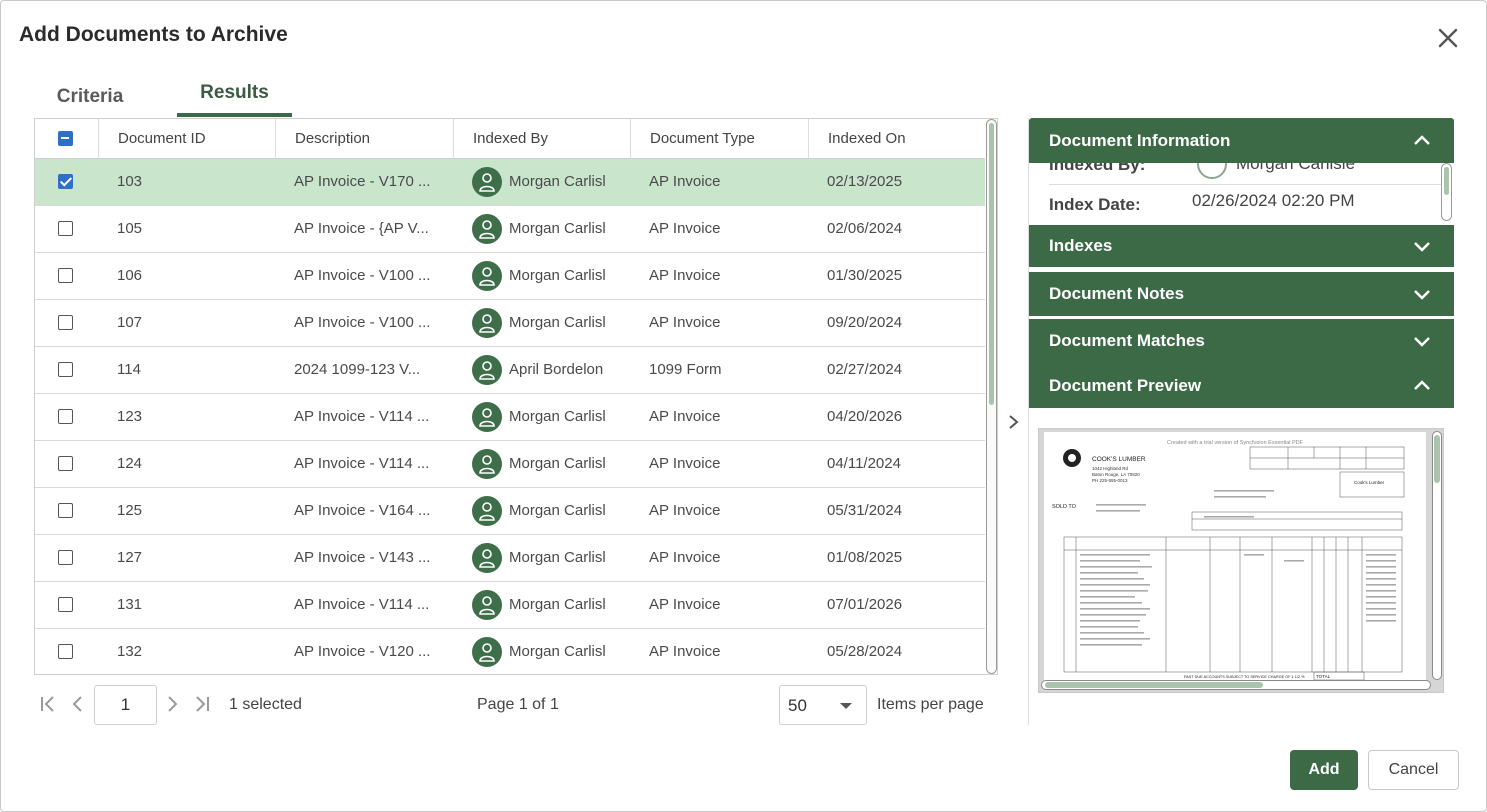  Describe the element at coordinates (364, 139) in the screenshot. I see `column-header-description: Description` at that location.